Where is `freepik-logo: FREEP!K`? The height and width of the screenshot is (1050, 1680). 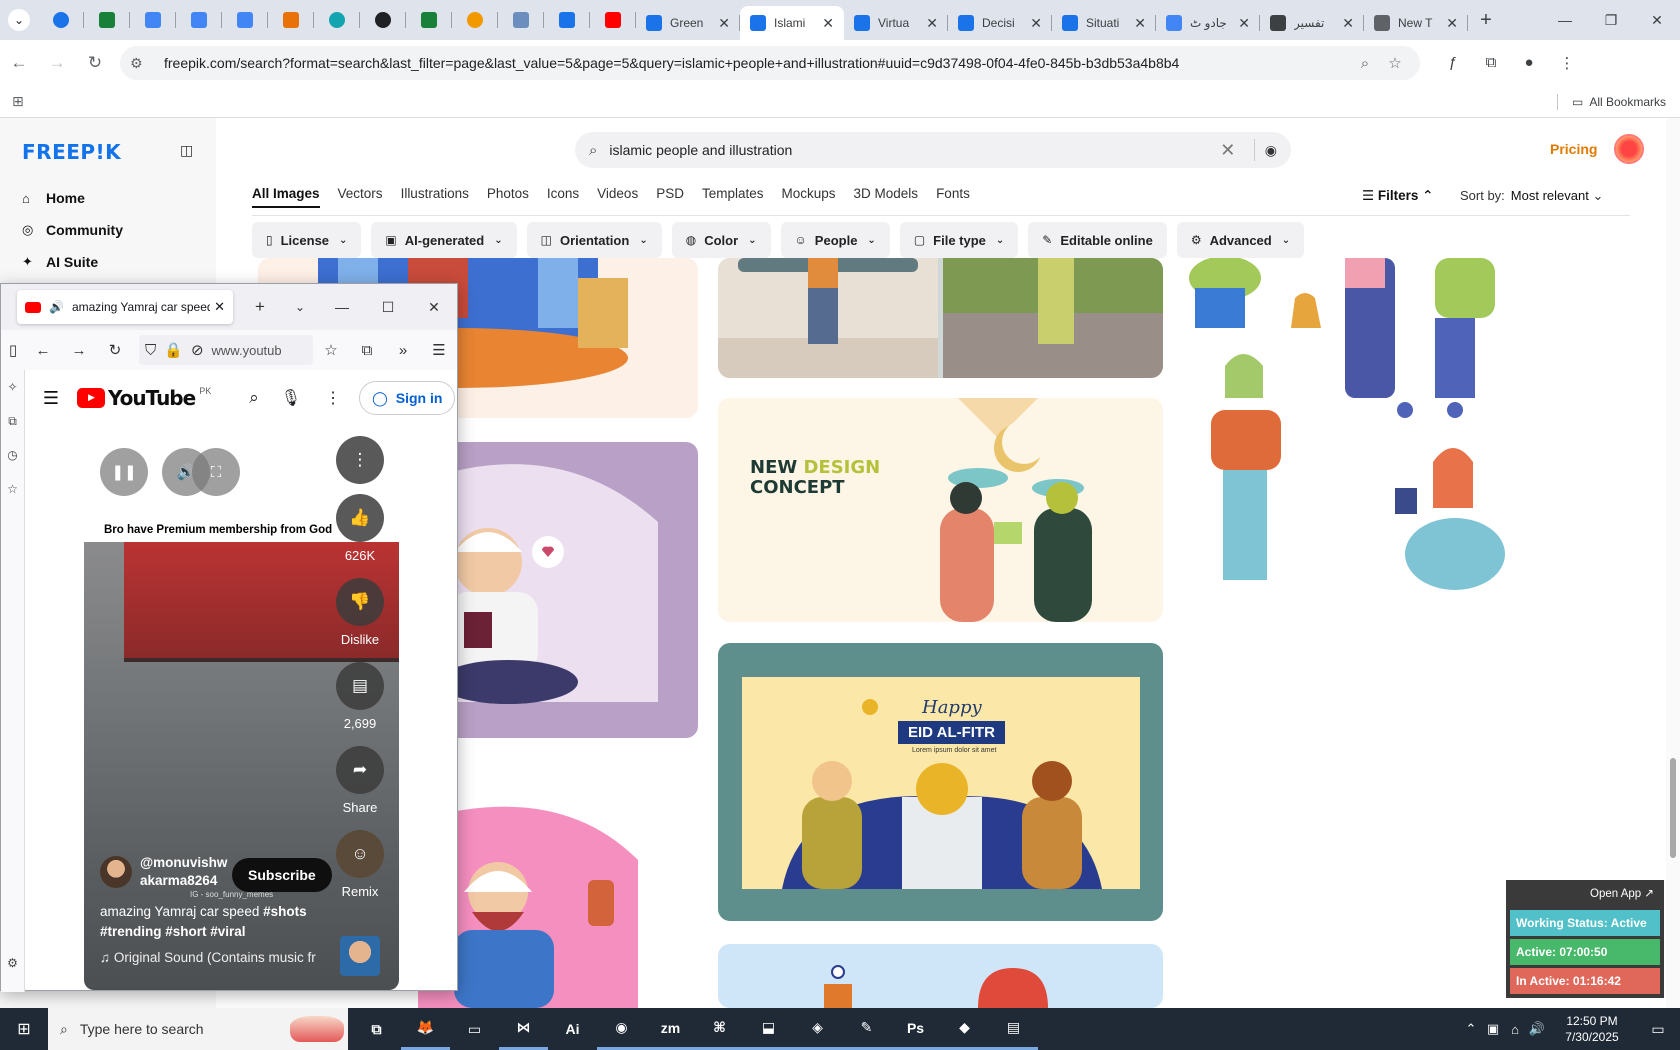 freepik-logo: FREEP!K is located at coordinates (71, 152).